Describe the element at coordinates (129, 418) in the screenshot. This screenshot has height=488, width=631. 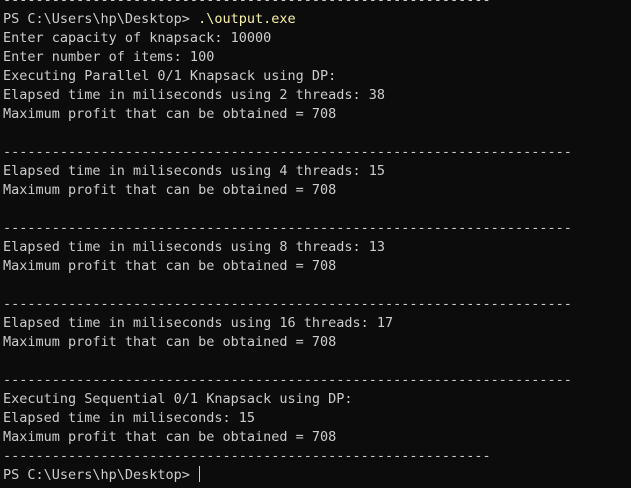
I see `sequential-time-line: Elapsed time in miliseconds: 15` at that location.